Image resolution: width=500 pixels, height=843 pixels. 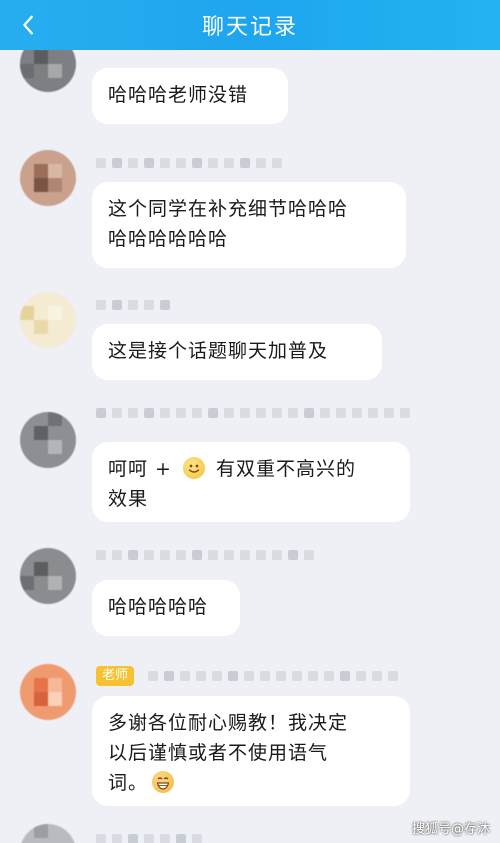 I want to click on message-bubble: 哈哈哈老师没错, so click(x=190, y=96).